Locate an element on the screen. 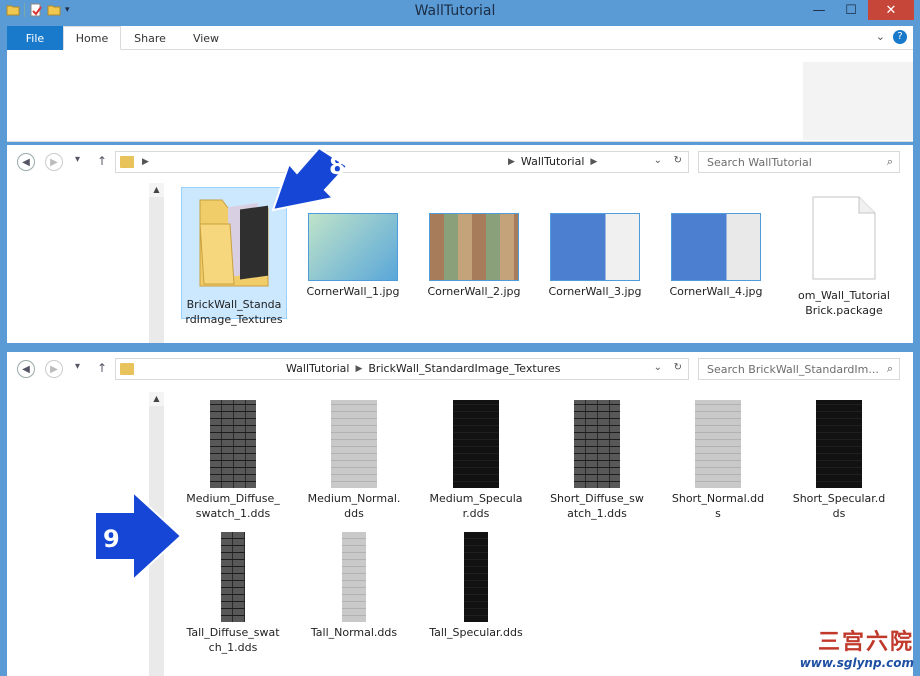  maximize-button: ☐ is located at coordinates (851, 10).